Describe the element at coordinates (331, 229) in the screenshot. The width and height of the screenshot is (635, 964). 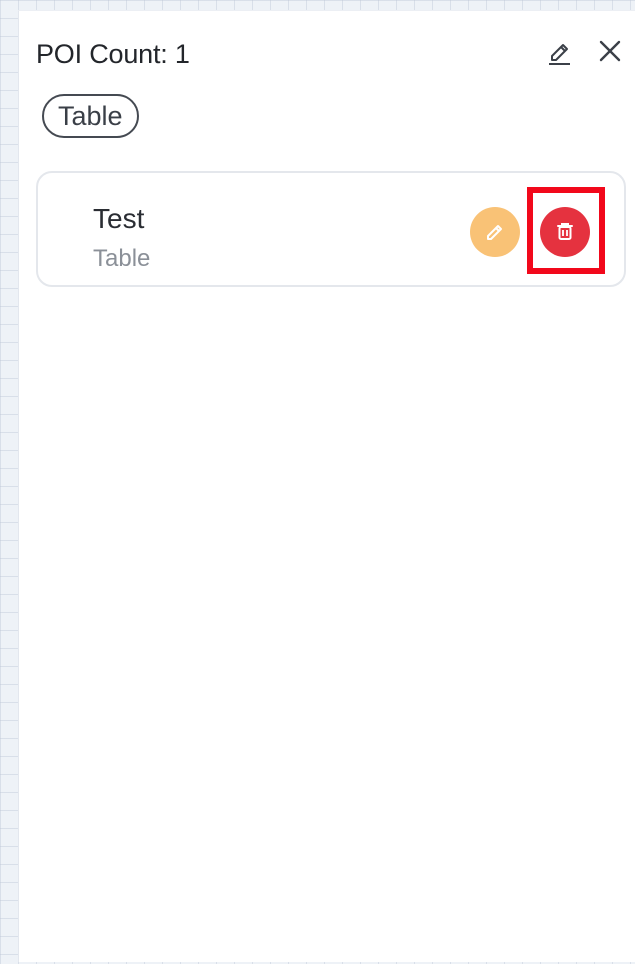
I see `poi-list-item: Test Table` at that location.